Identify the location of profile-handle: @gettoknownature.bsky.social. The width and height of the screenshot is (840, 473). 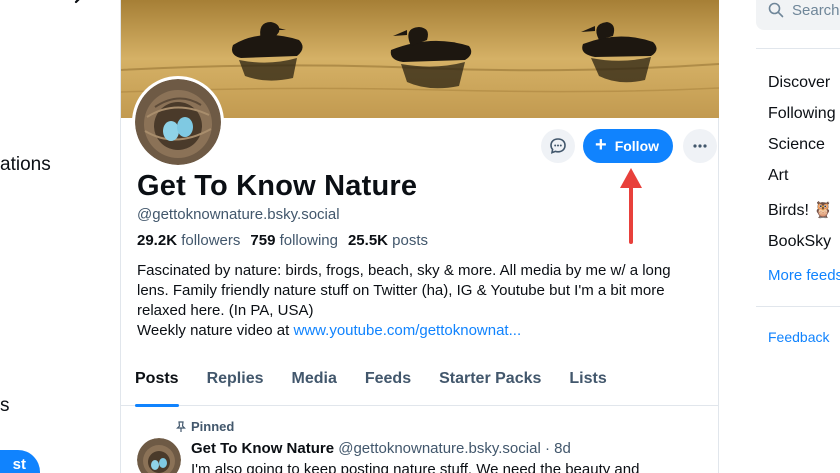
(238, 214).